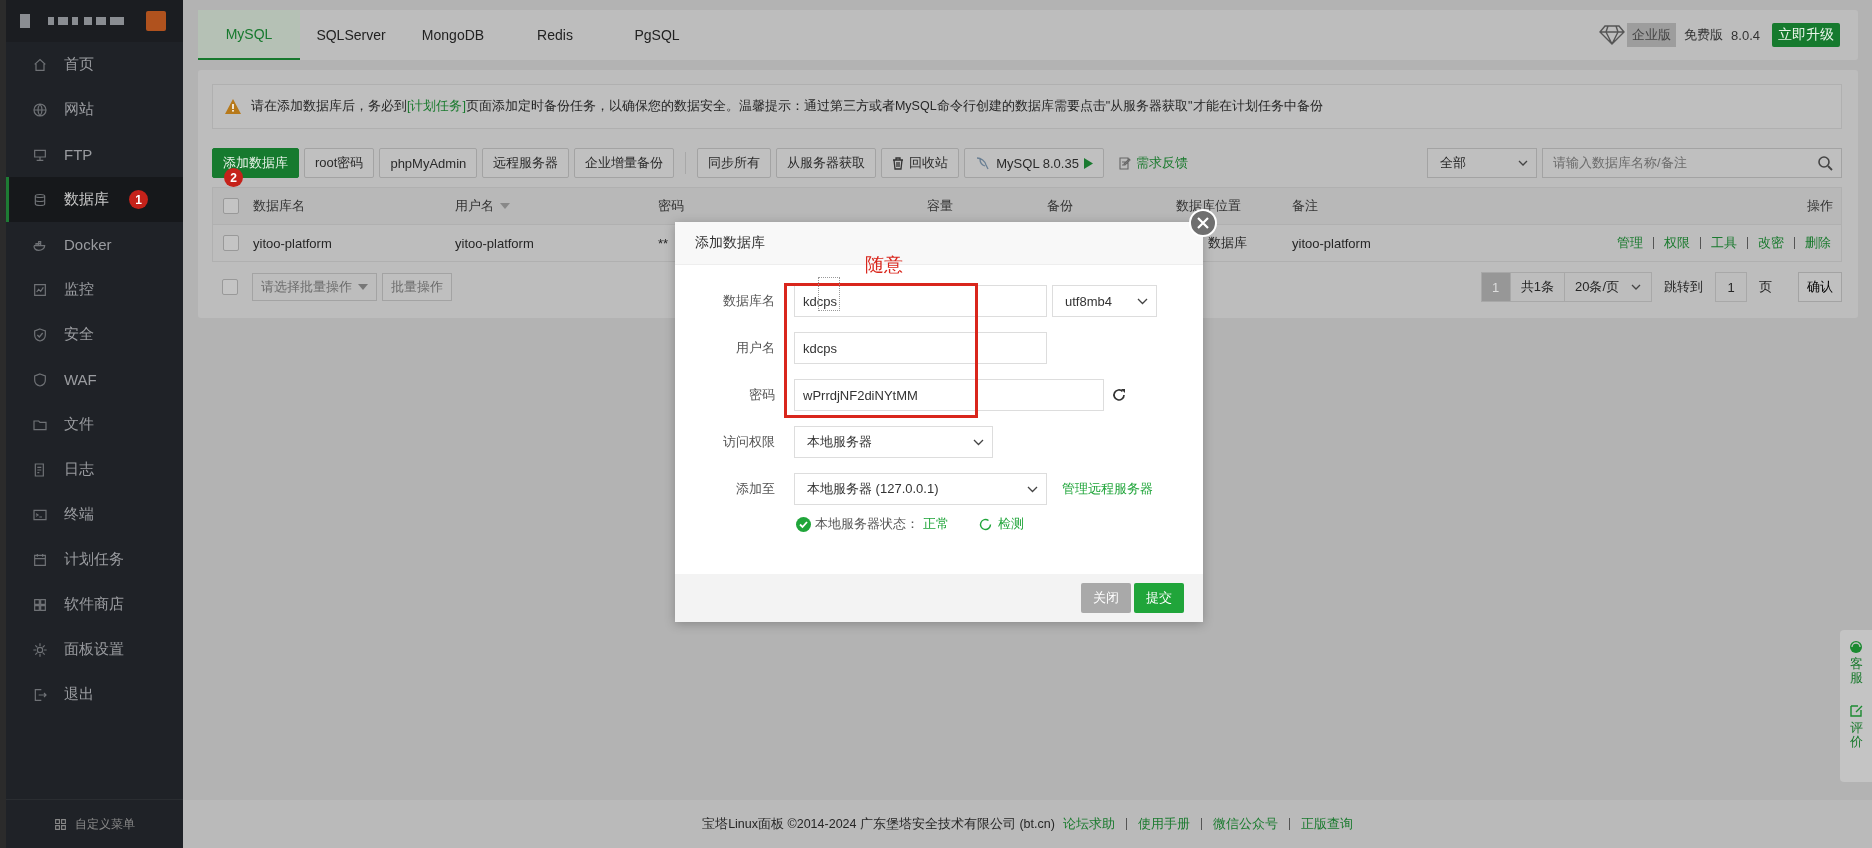  What do you see at coordinates (1692, 163) in the screenshot?
I see `search-field: 请输入数据库名称/备注` at bounding box center [1692, 163].